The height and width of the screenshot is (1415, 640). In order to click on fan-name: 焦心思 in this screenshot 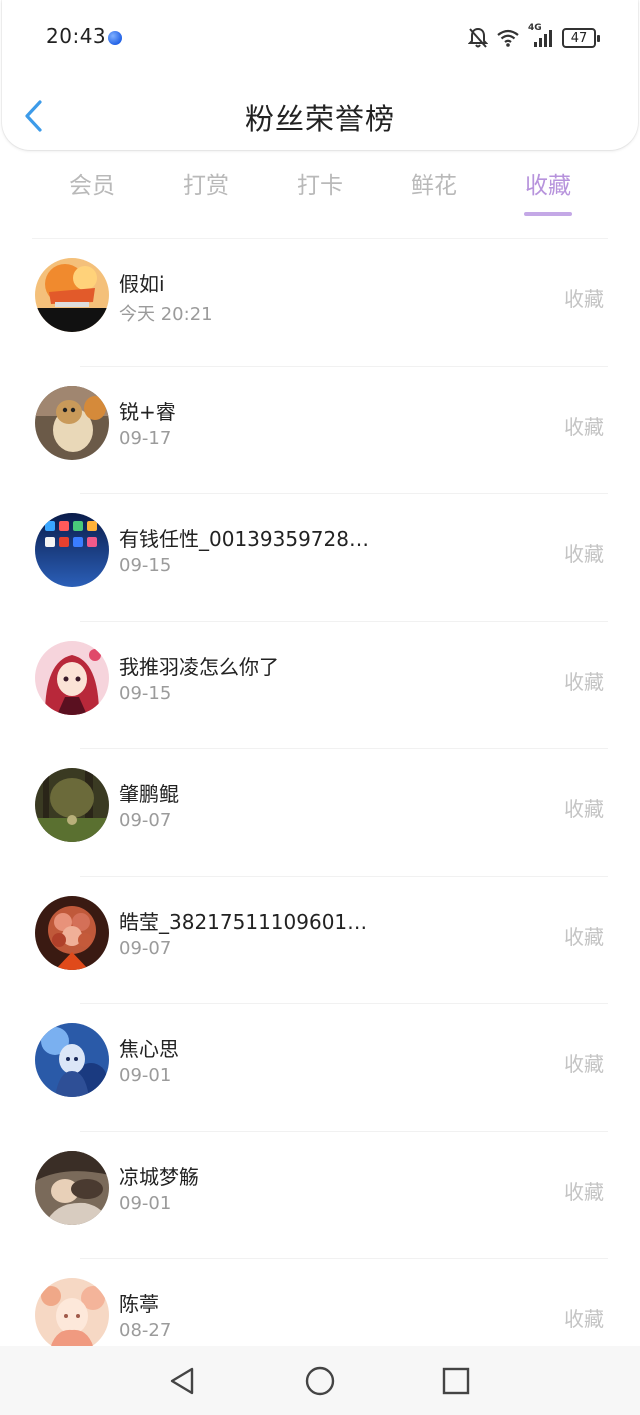, I will do `click(149, 1049)`.